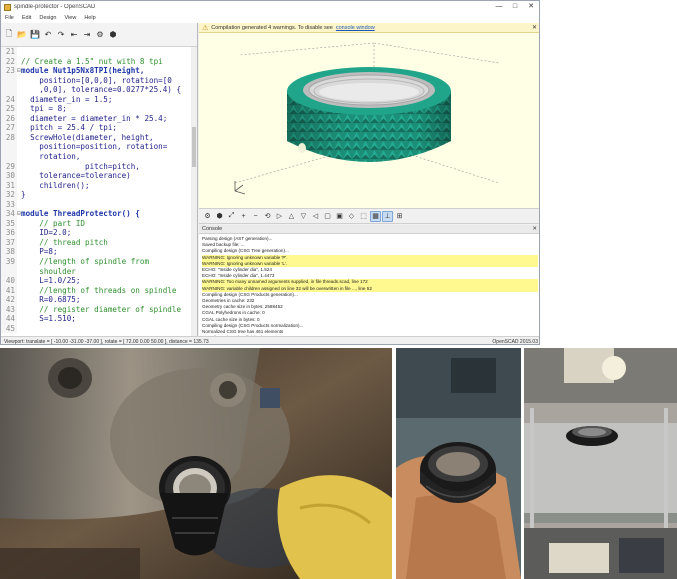  Describe the element at coordinates (9, 223) in the screenshot. I see `line-number: 35` at that location.